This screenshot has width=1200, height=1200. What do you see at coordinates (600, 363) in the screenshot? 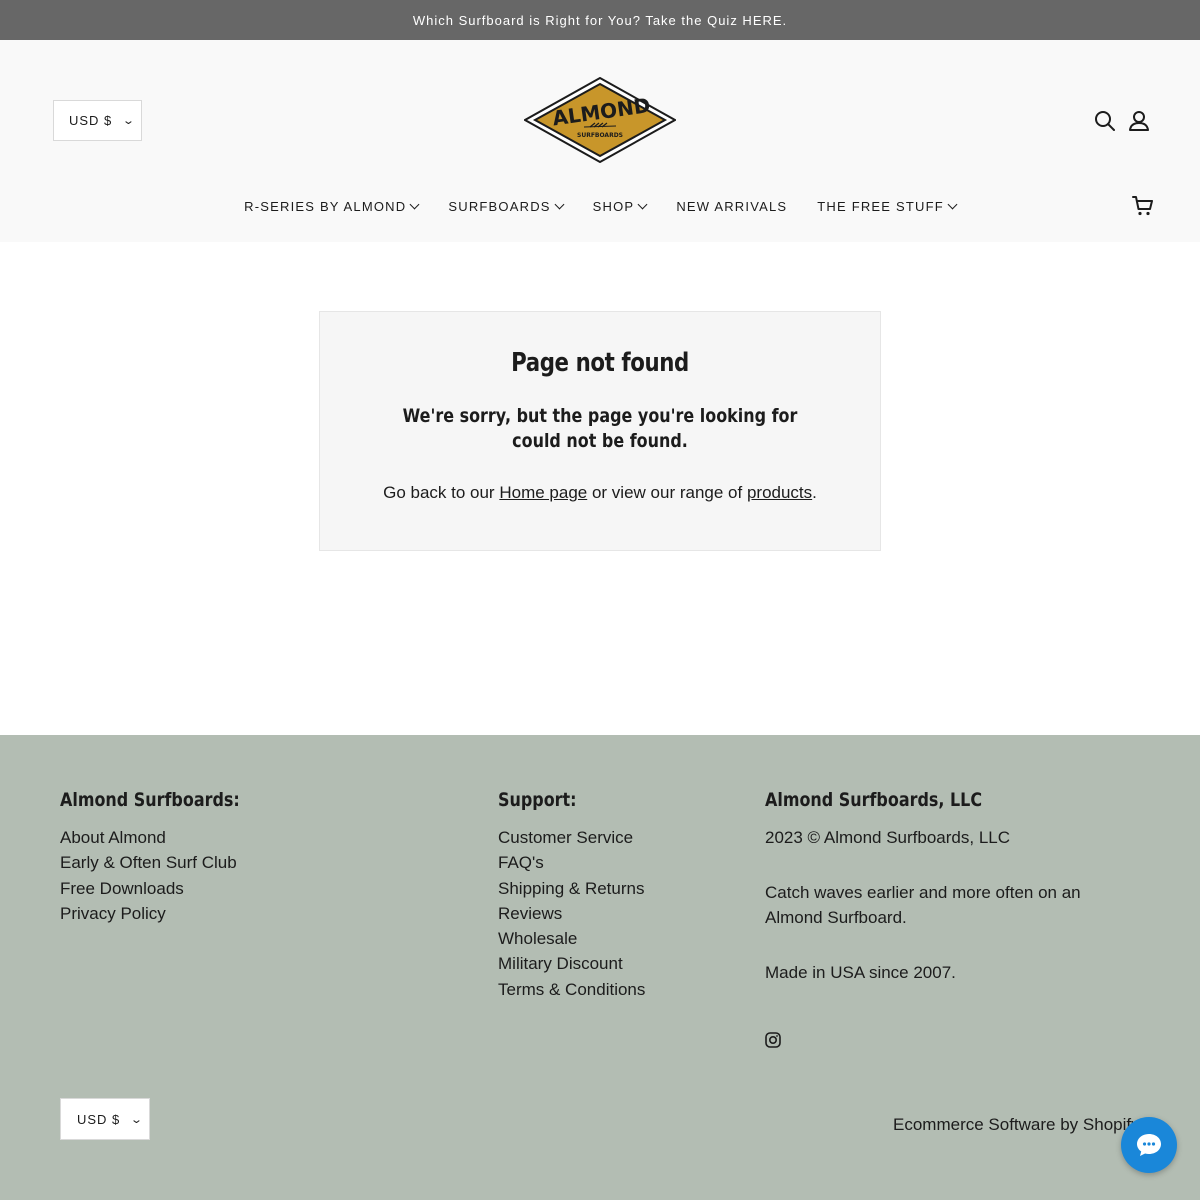
I see `page-title: Page not found` at bounding box center [600, 363].